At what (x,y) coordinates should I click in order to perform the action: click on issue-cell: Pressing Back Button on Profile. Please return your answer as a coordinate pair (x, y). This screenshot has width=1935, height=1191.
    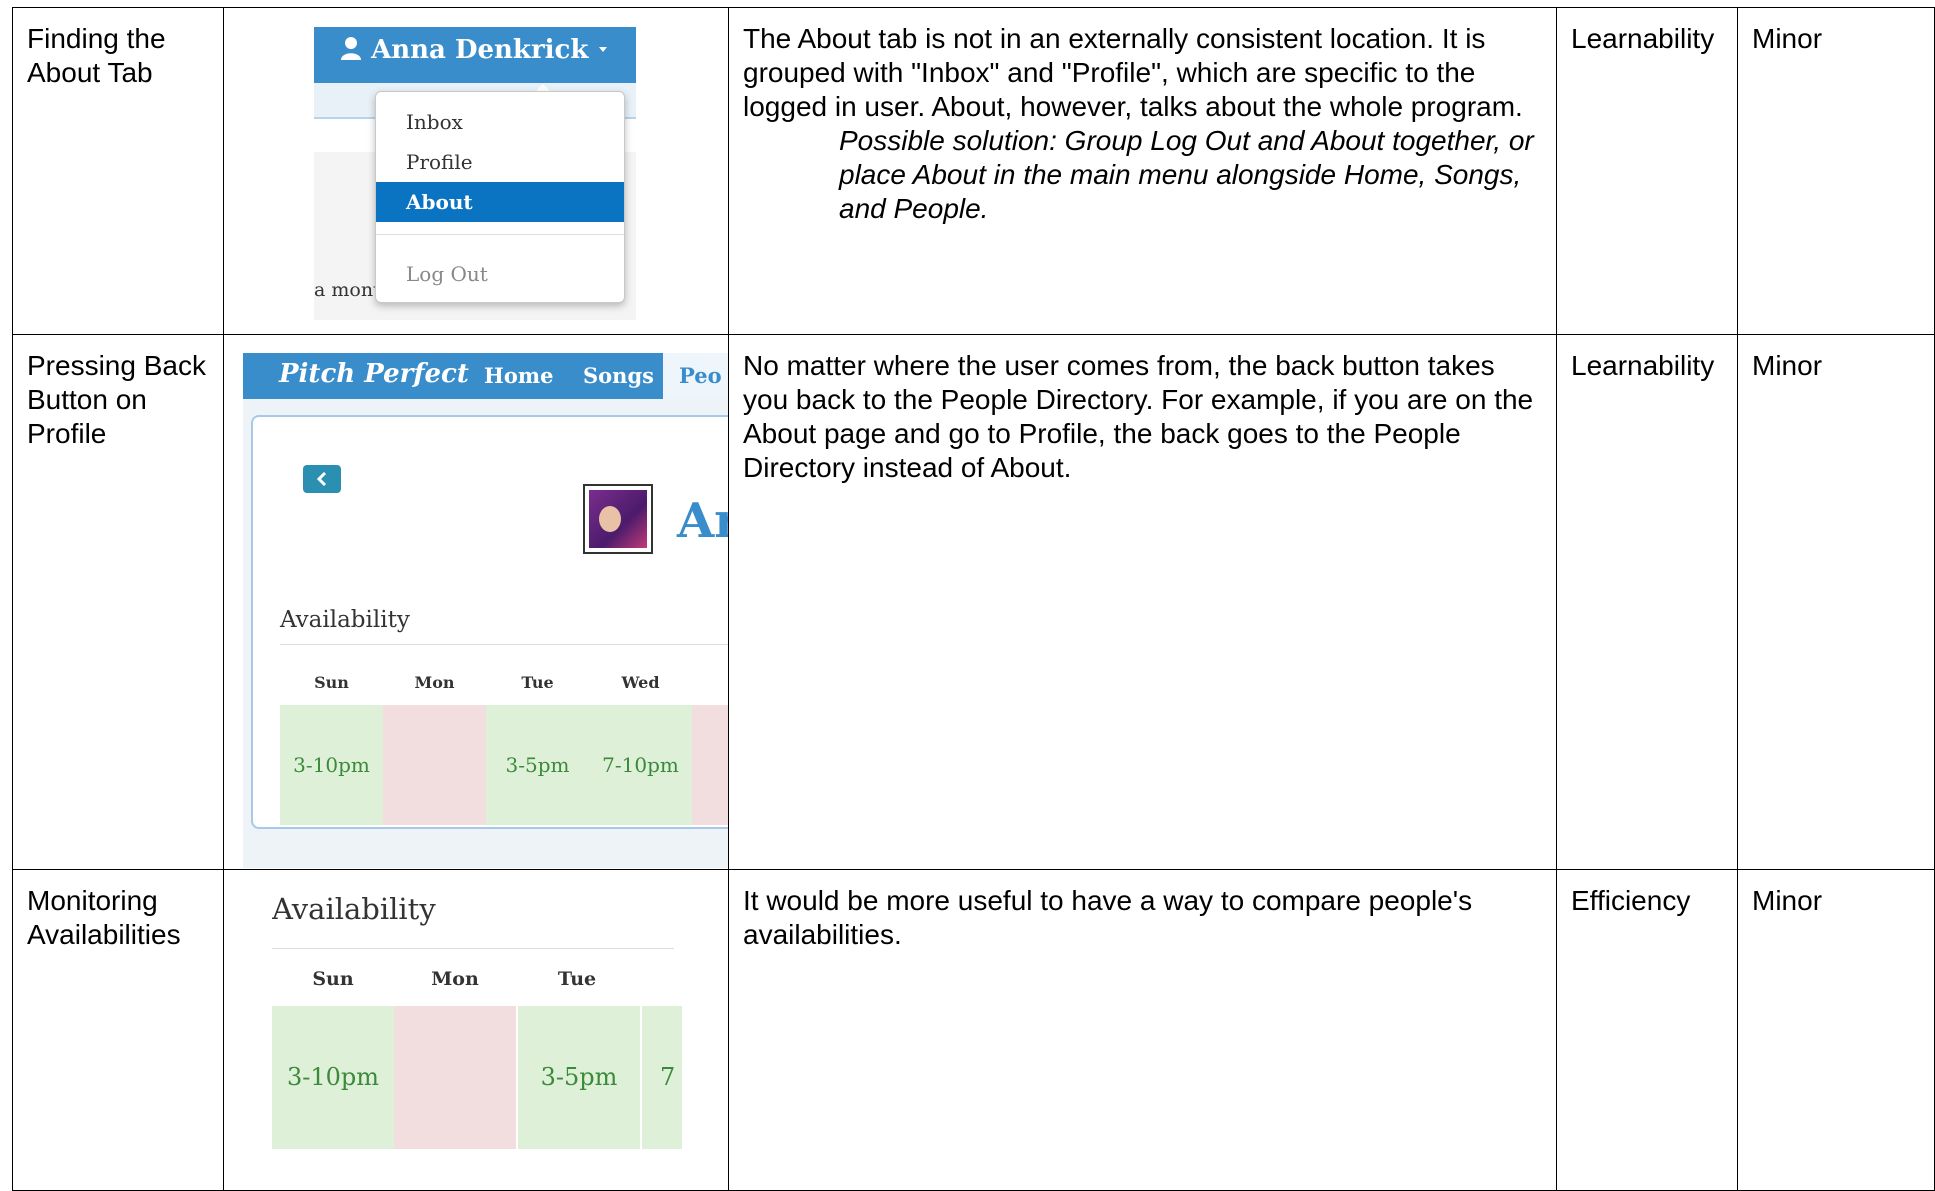
    Looking at the image, I should click on (118, 602).